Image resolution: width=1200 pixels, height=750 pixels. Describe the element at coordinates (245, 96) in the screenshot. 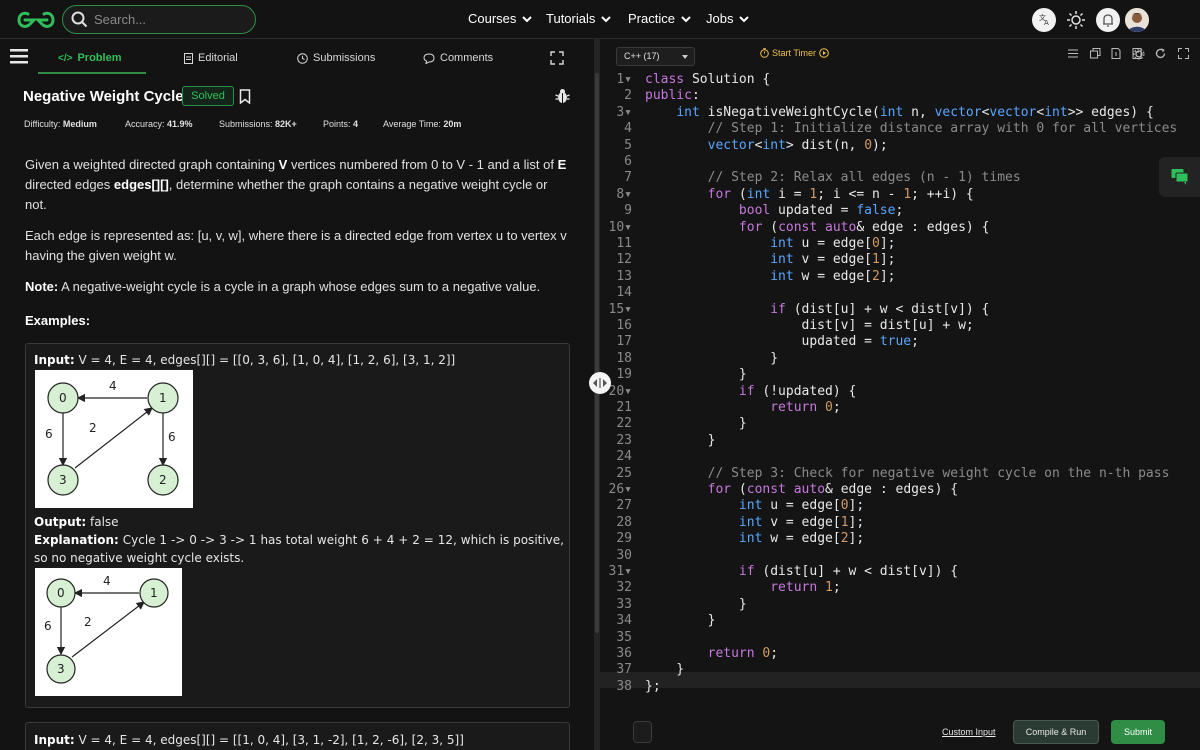

I see `bookmark-icon` at that location.